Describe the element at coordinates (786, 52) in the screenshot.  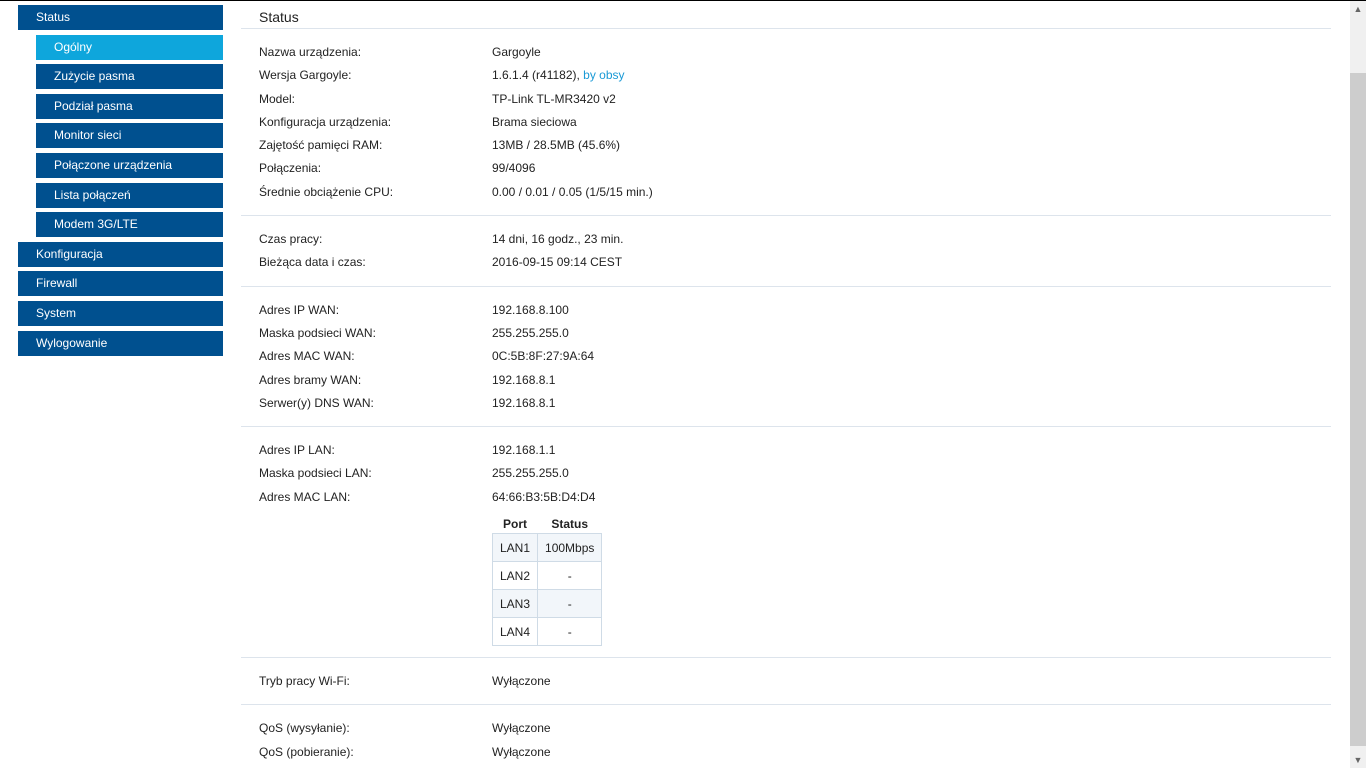
I see `info-row-device-name: Nazwa urządzenia: Gargoyle` at that location.